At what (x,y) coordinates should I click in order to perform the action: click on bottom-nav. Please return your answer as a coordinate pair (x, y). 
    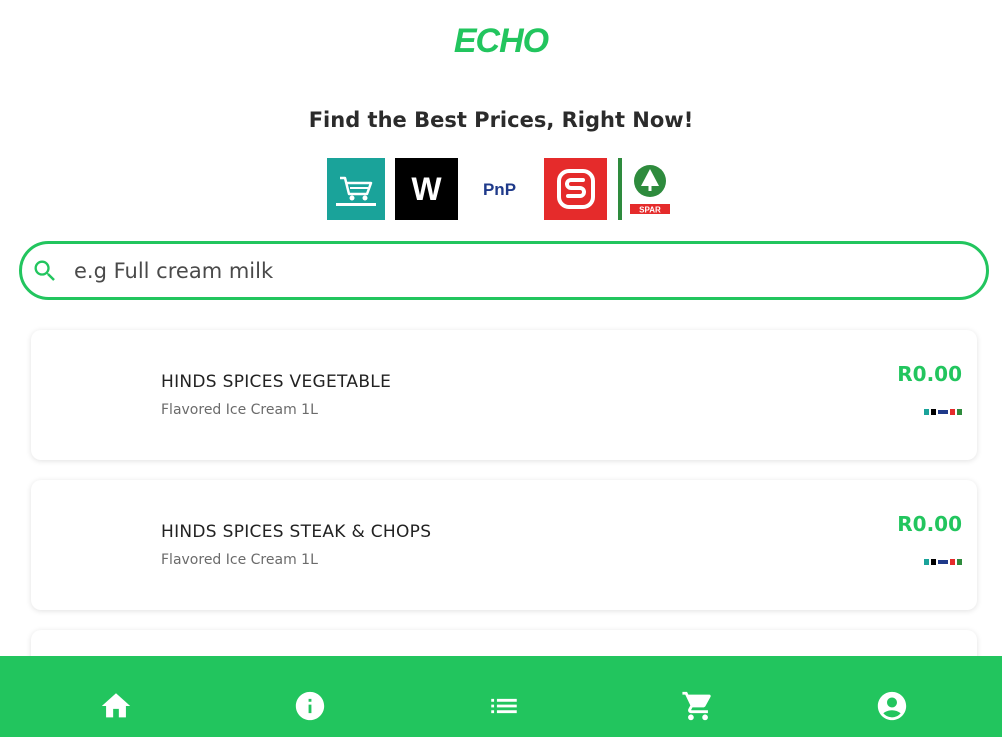
    Looking at the image, I should click on (501, 696).